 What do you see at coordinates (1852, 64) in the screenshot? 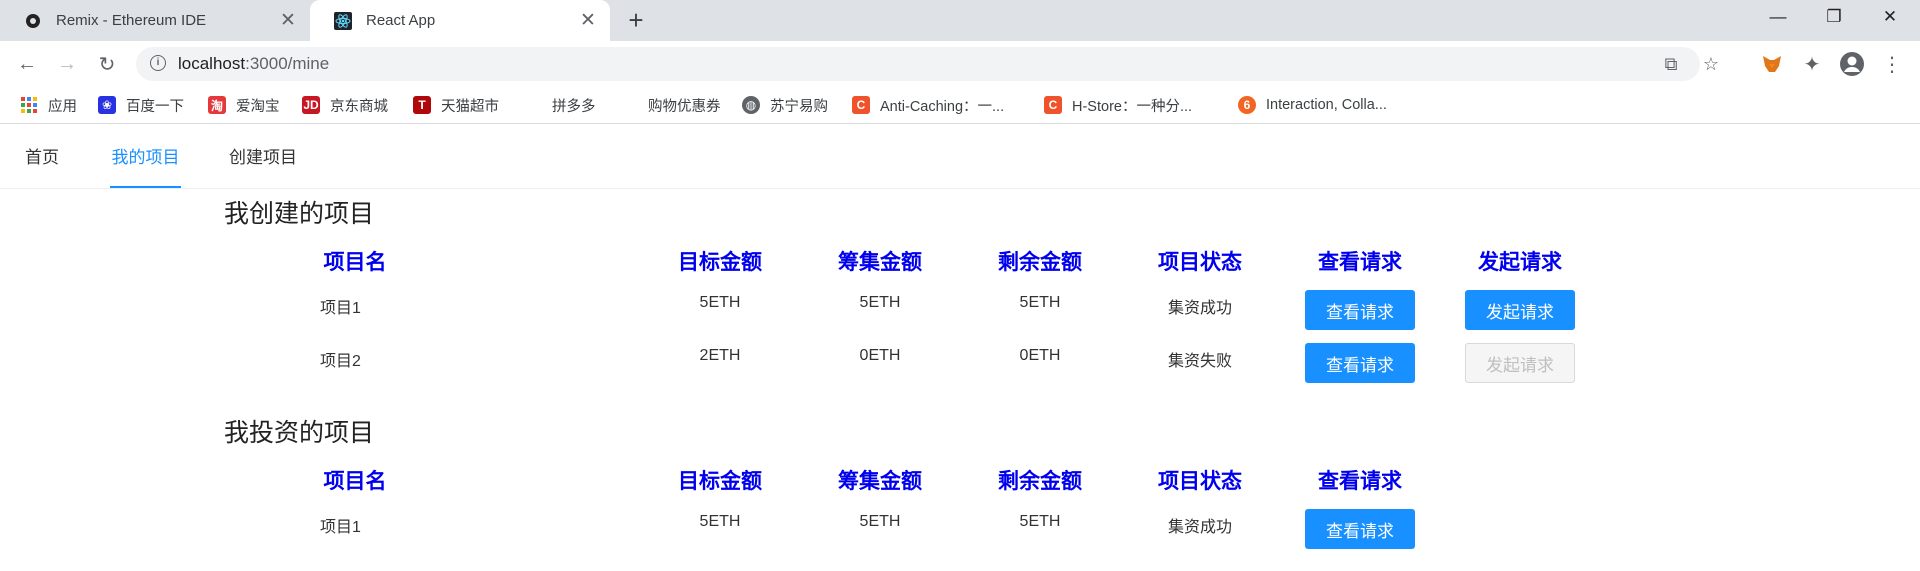
I see `profile-avatar-icon` at bounding box center [1852, 64].